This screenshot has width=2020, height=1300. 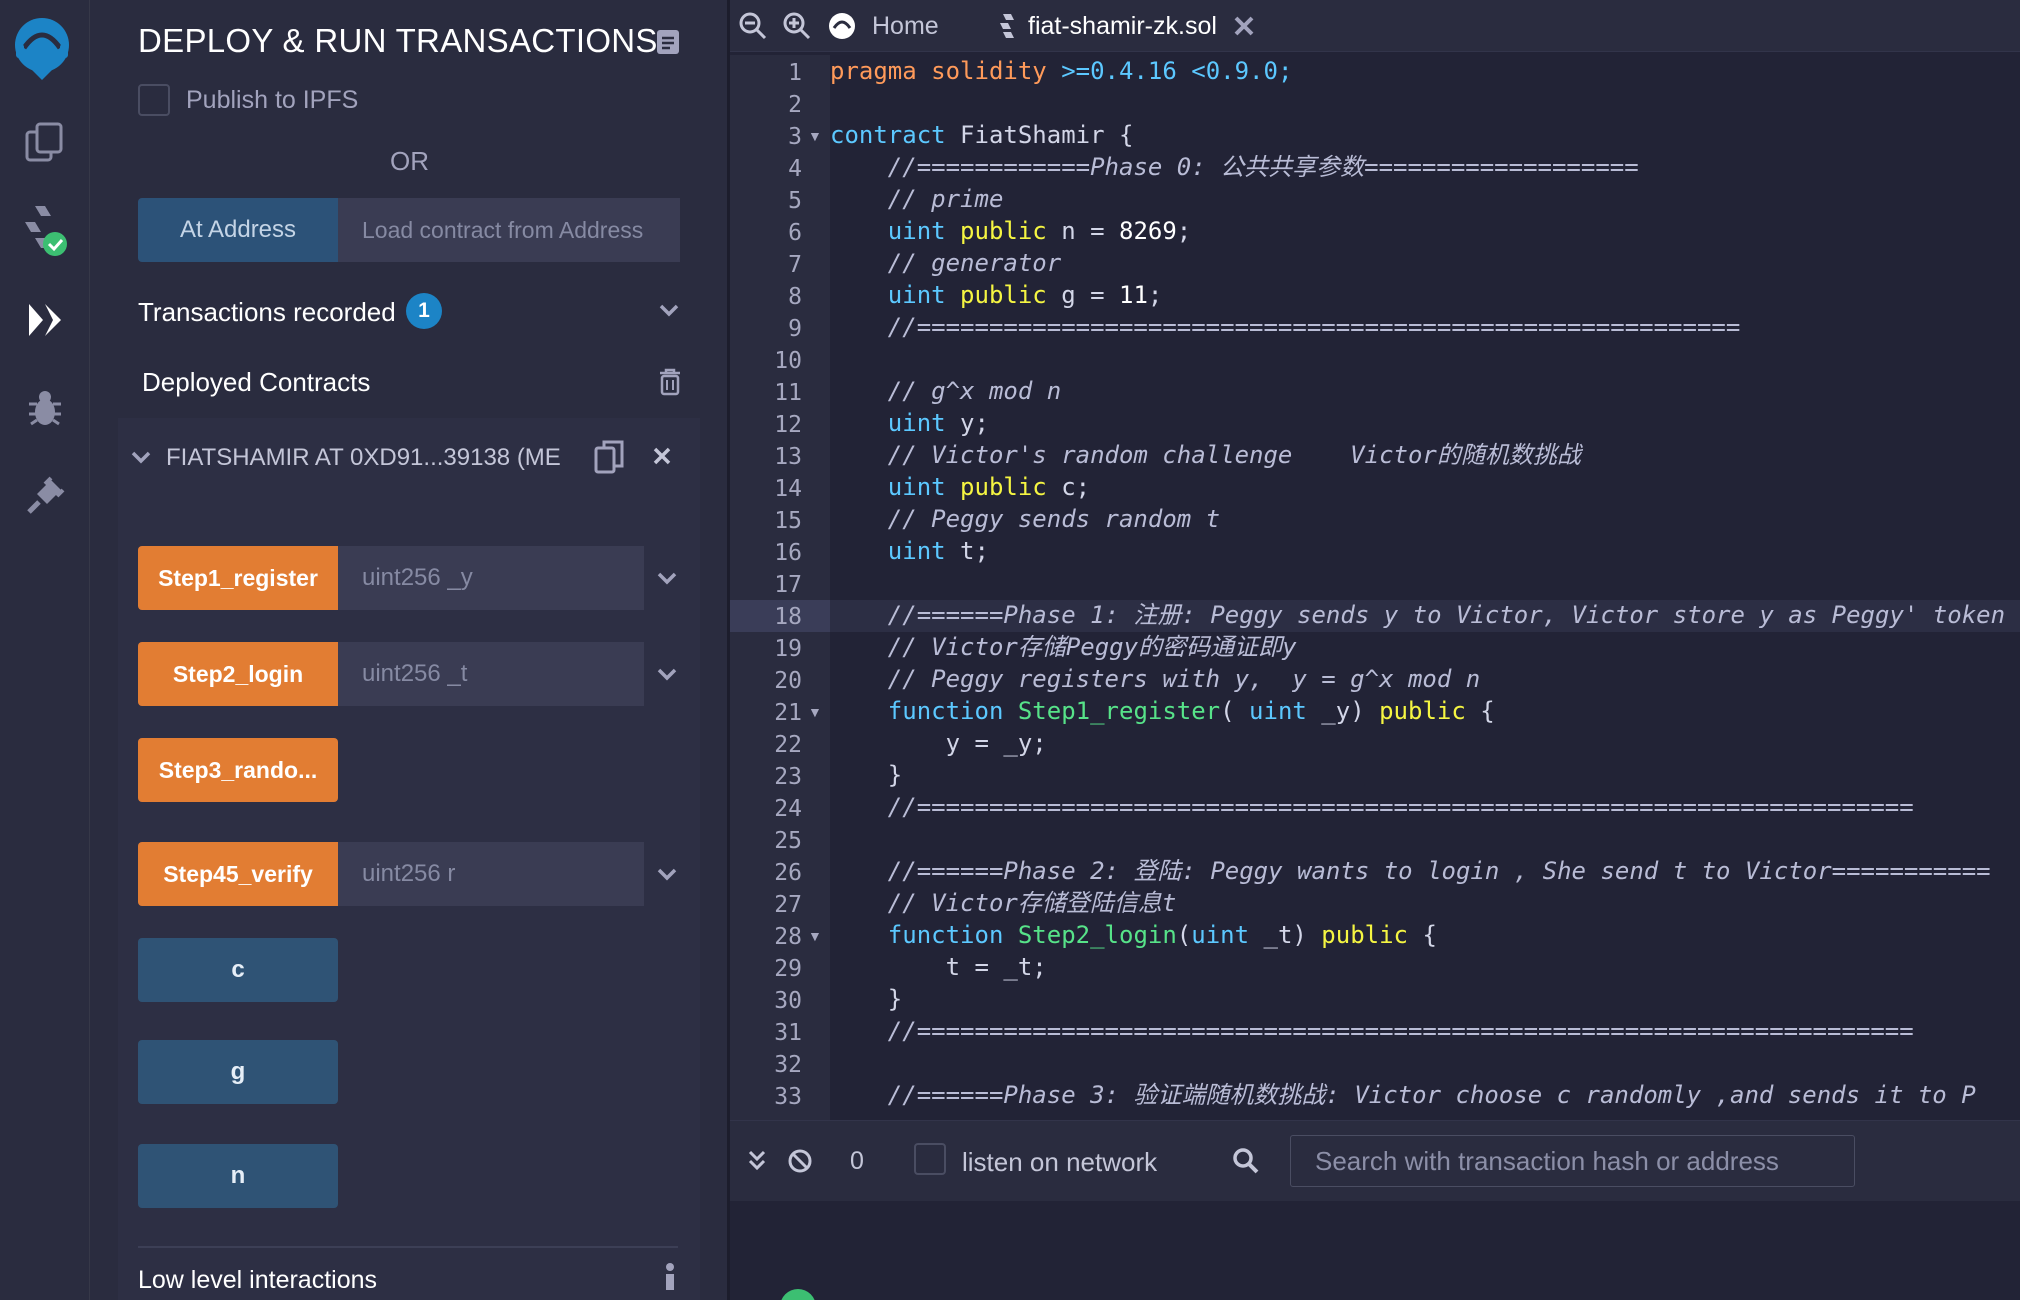 I want to click on step1-register-button: Step1_register, so click(x=238, y=578).